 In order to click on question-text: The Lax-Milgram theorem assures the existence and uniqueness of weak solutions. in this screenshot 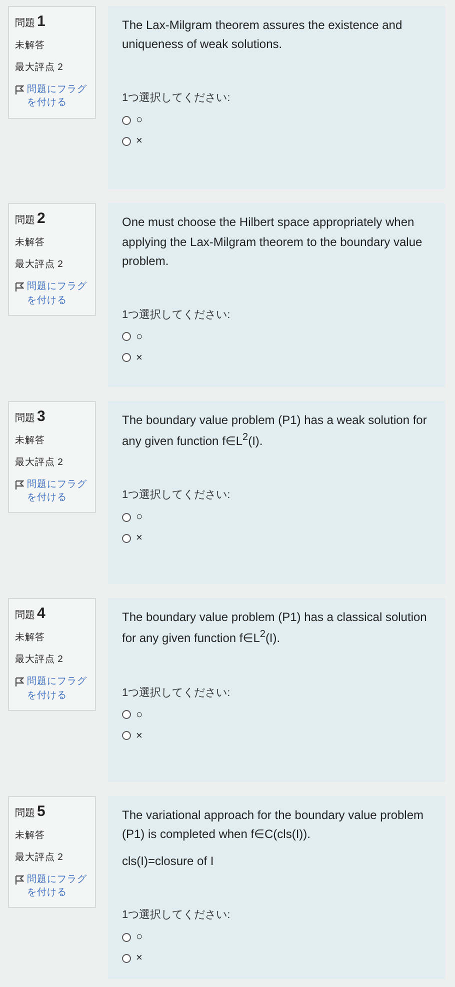, I will do `click(263, 35)`.